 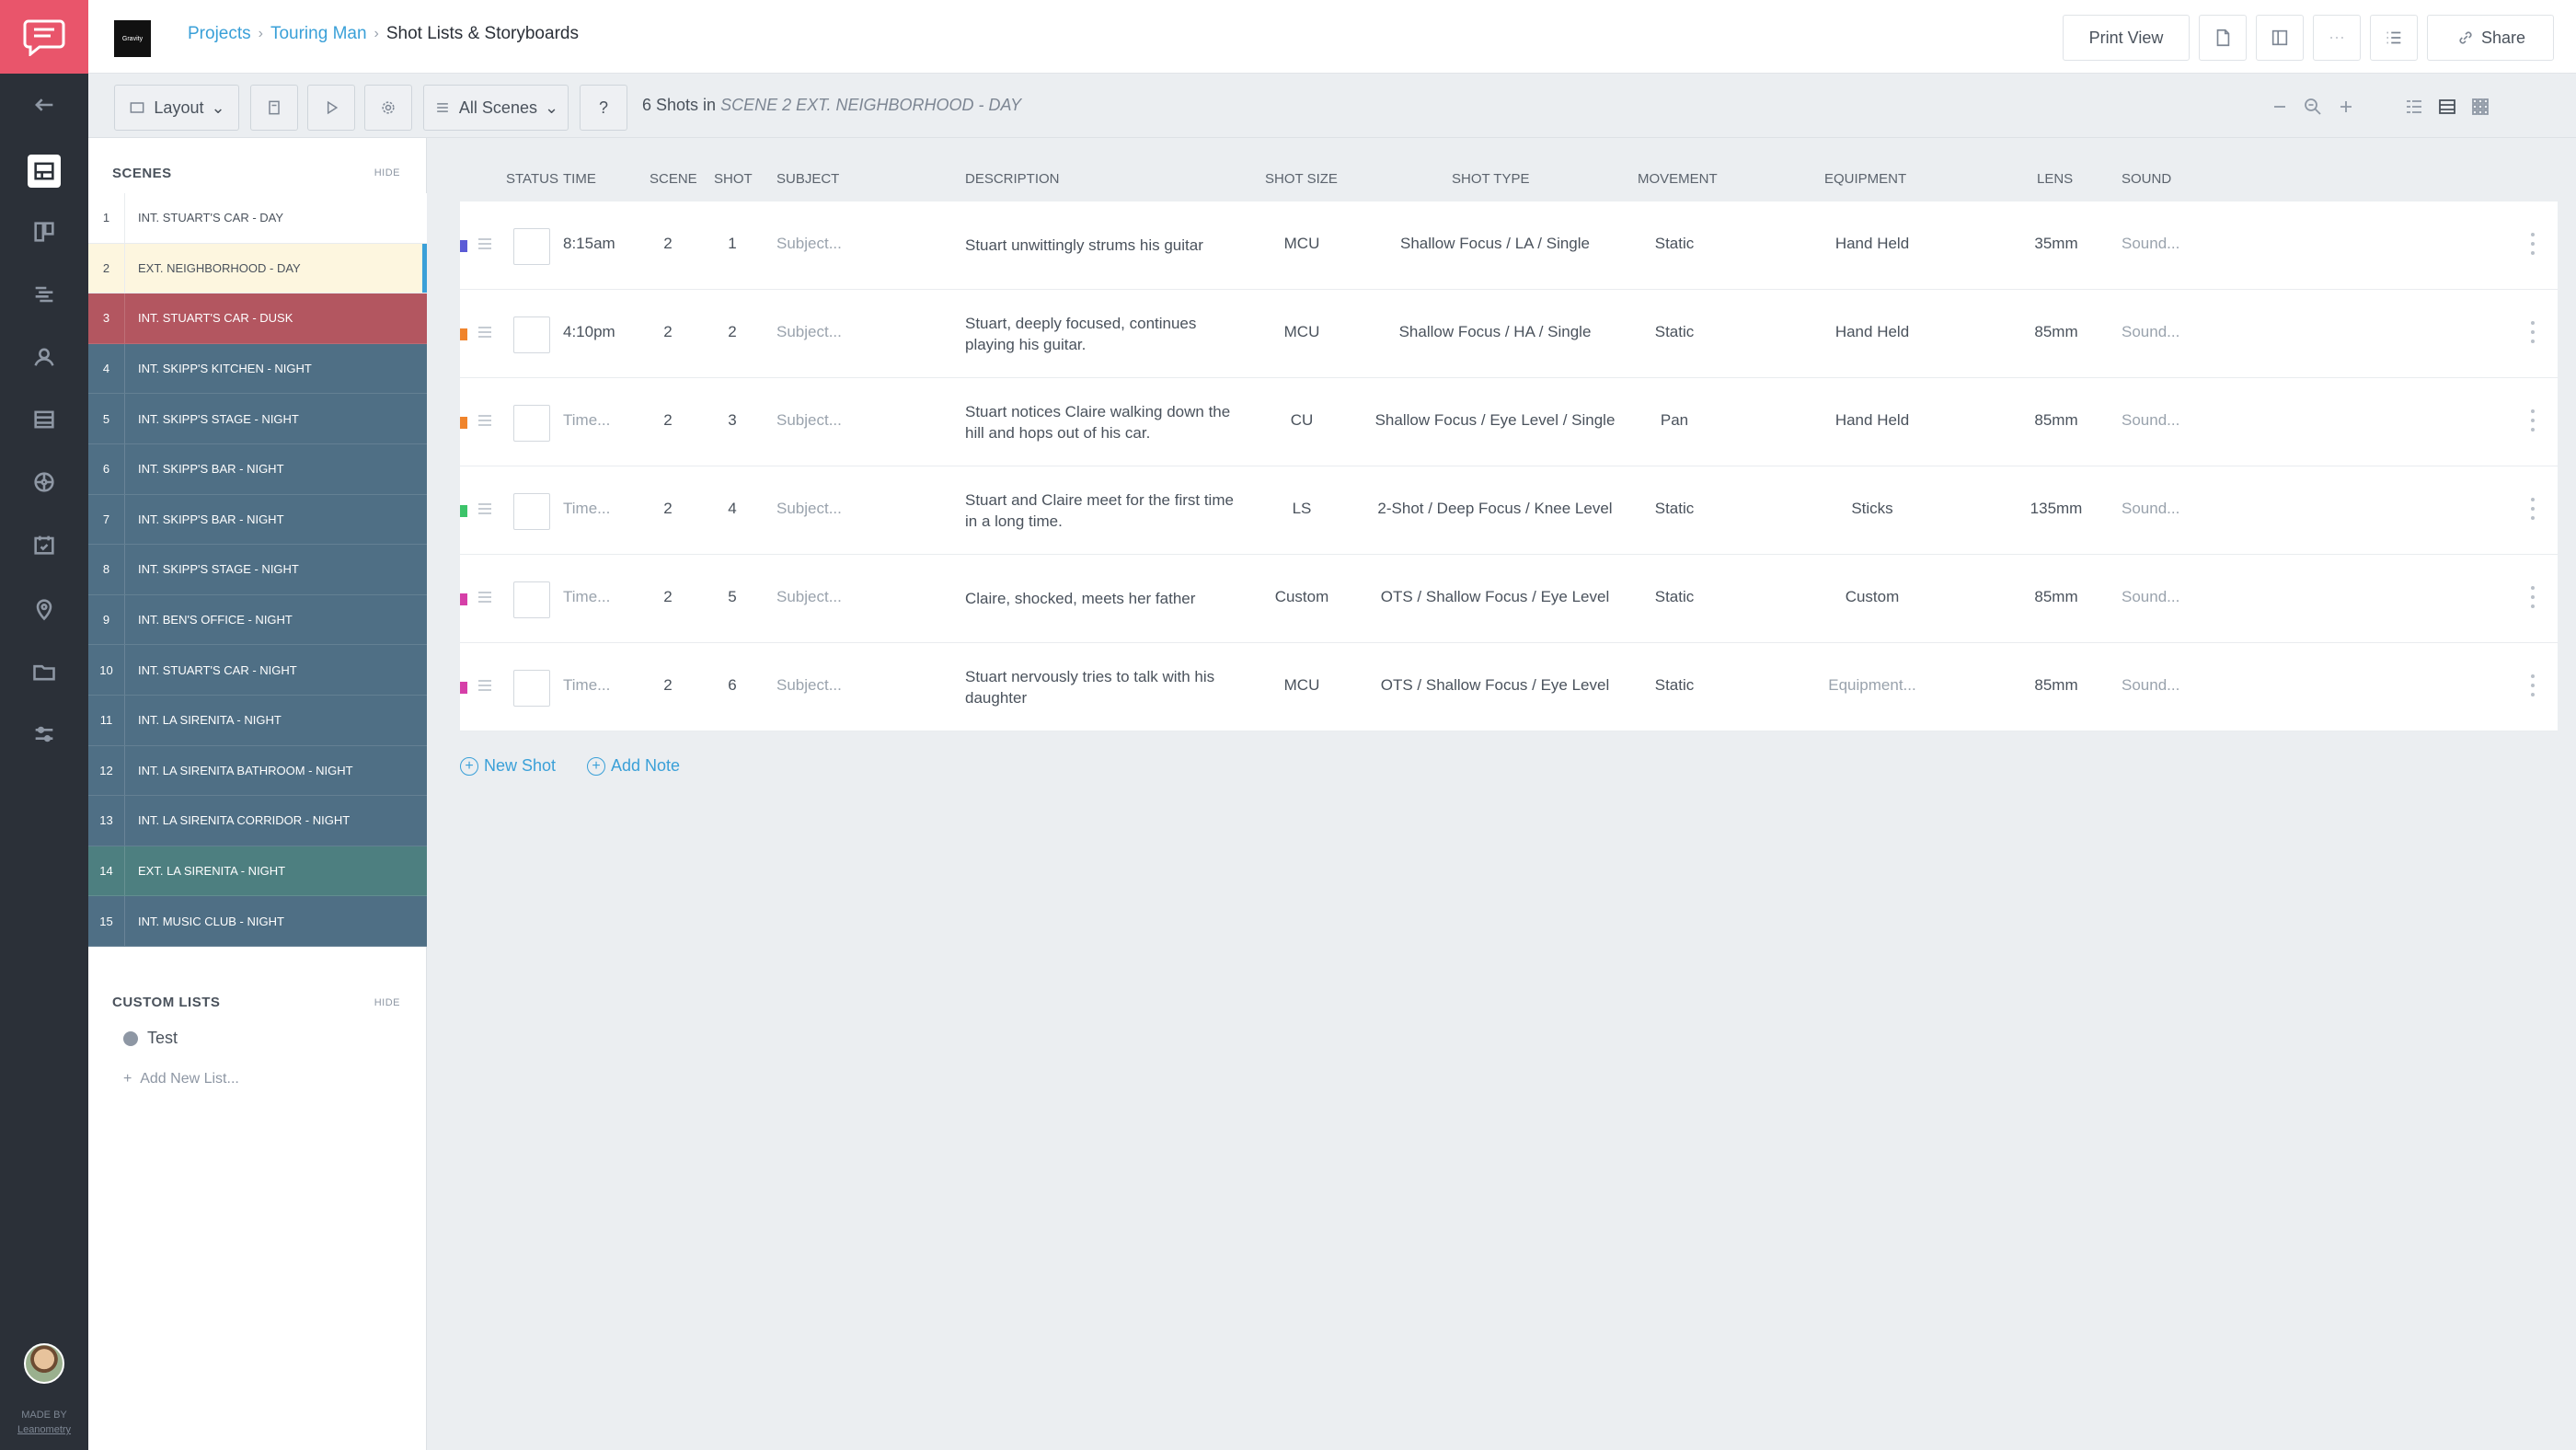 I want to click on time-cell: 8:15am, so click(x=589, y=244).